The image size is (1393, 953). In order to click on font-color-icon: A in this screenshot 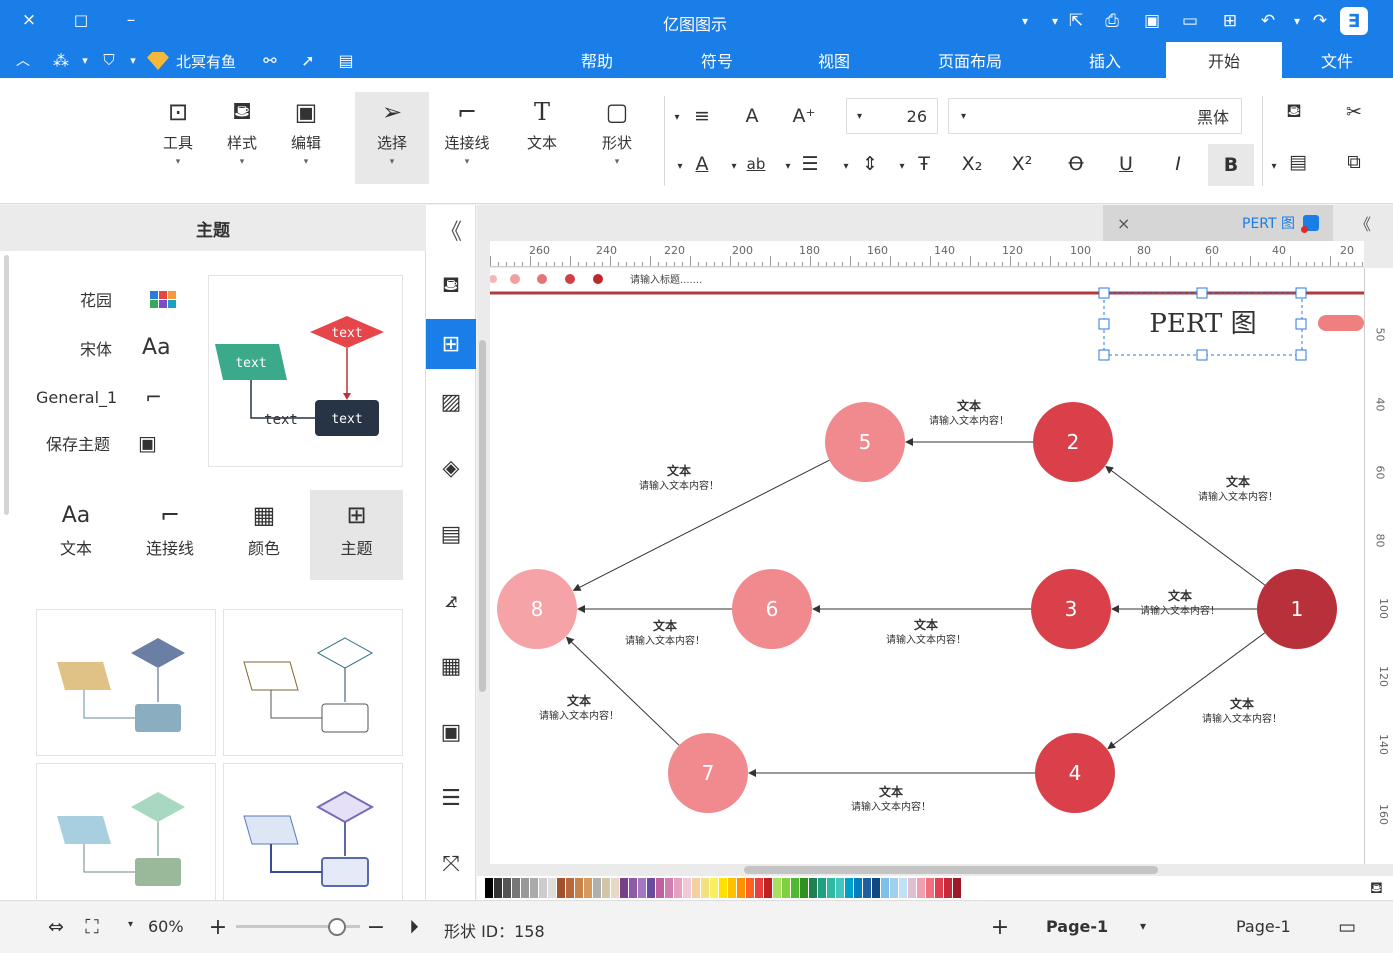, I will do `click(702, 164)`.